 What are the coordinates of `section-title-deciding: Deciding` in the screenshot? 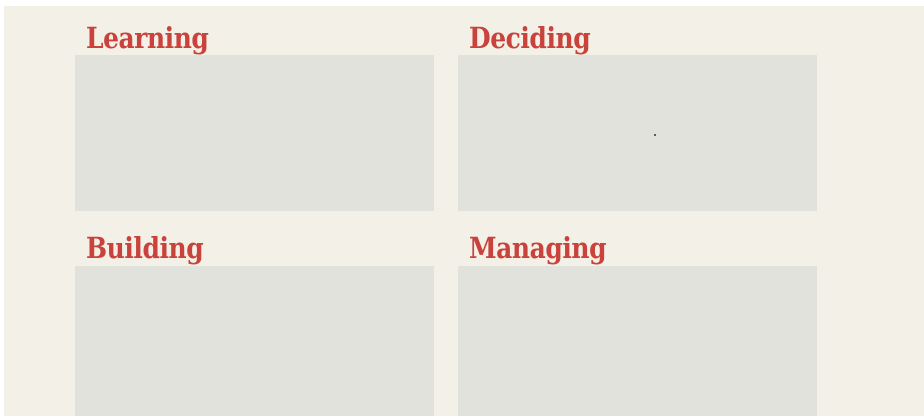 It's located at (530, 38).